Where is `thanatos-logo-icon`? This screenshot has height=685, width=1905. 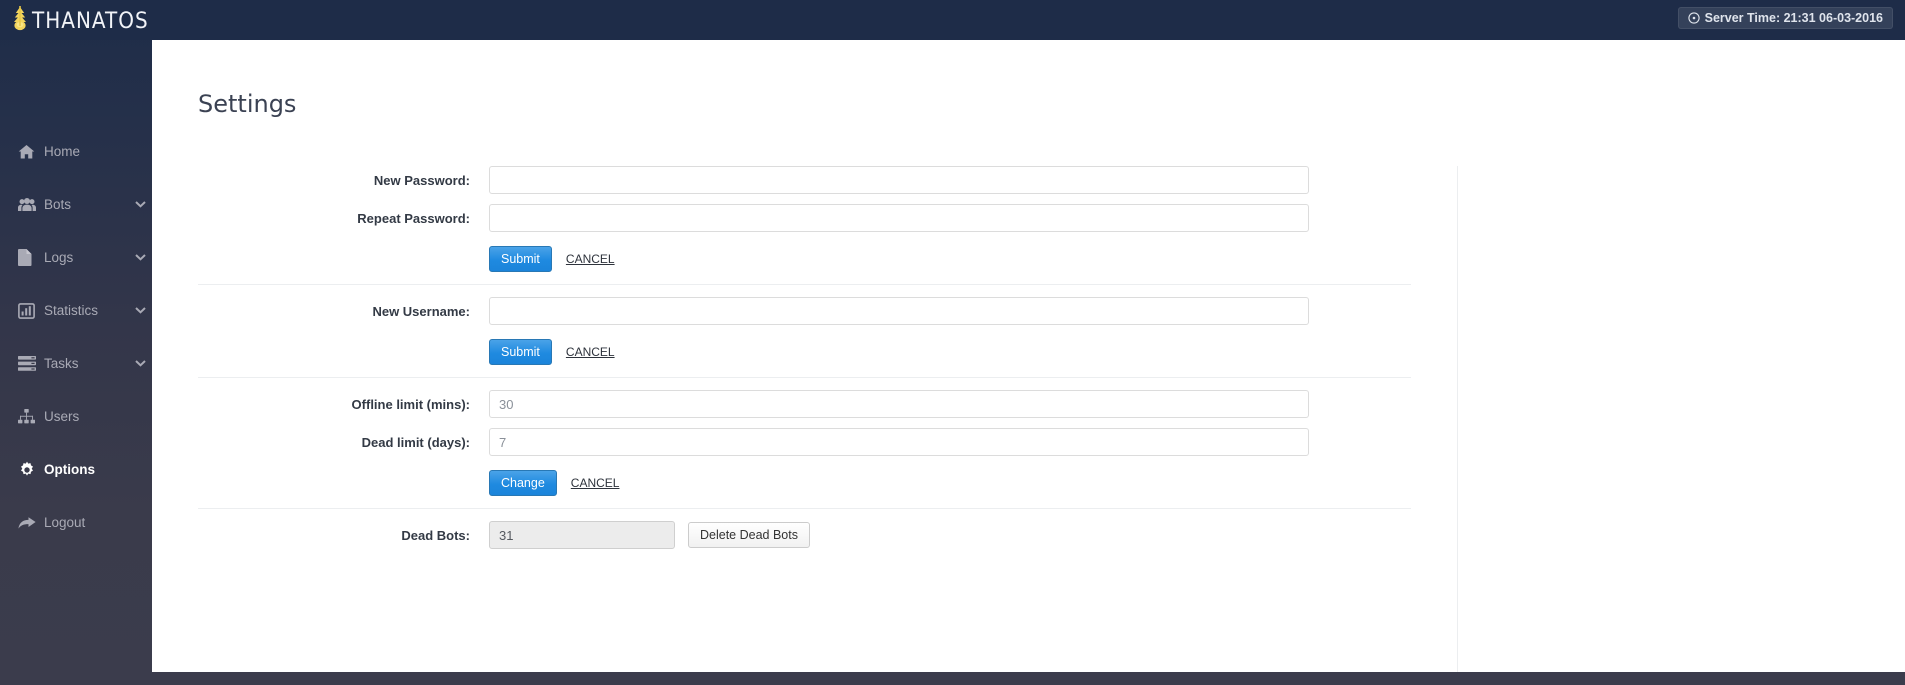 thanatos-logo-icon is located at coordinates (20, 20).